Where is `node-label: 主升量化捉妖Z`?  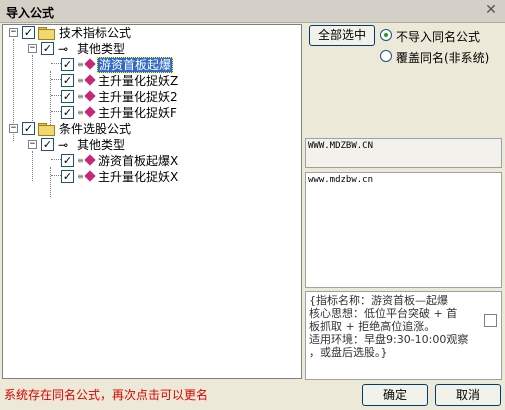
node-label: 主升量化捉妖Z is located at coordinates (138, 81).